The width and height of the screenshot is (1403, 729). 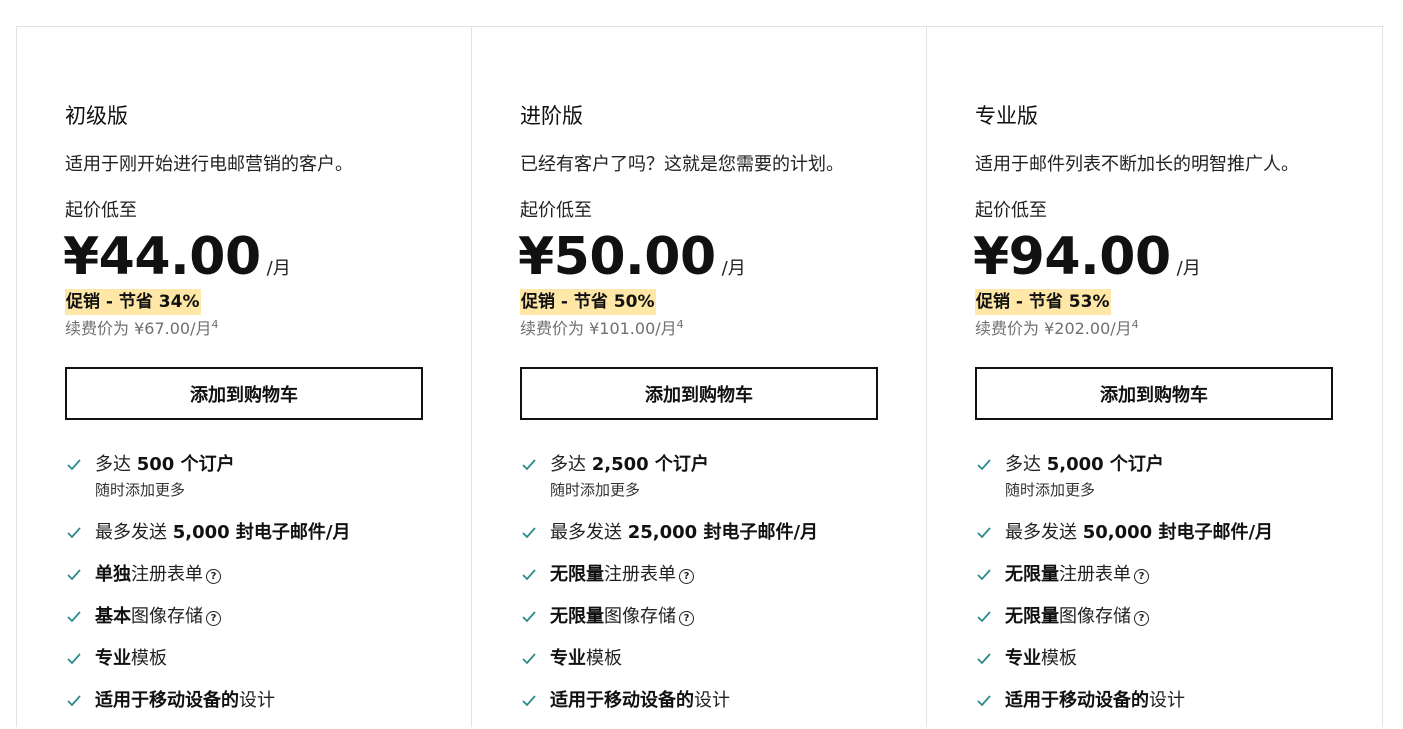 What do you see at coordinates (113, 574) in the screenshot?
I see `feature-highlight: 单独` at bounding box center [113, 574].